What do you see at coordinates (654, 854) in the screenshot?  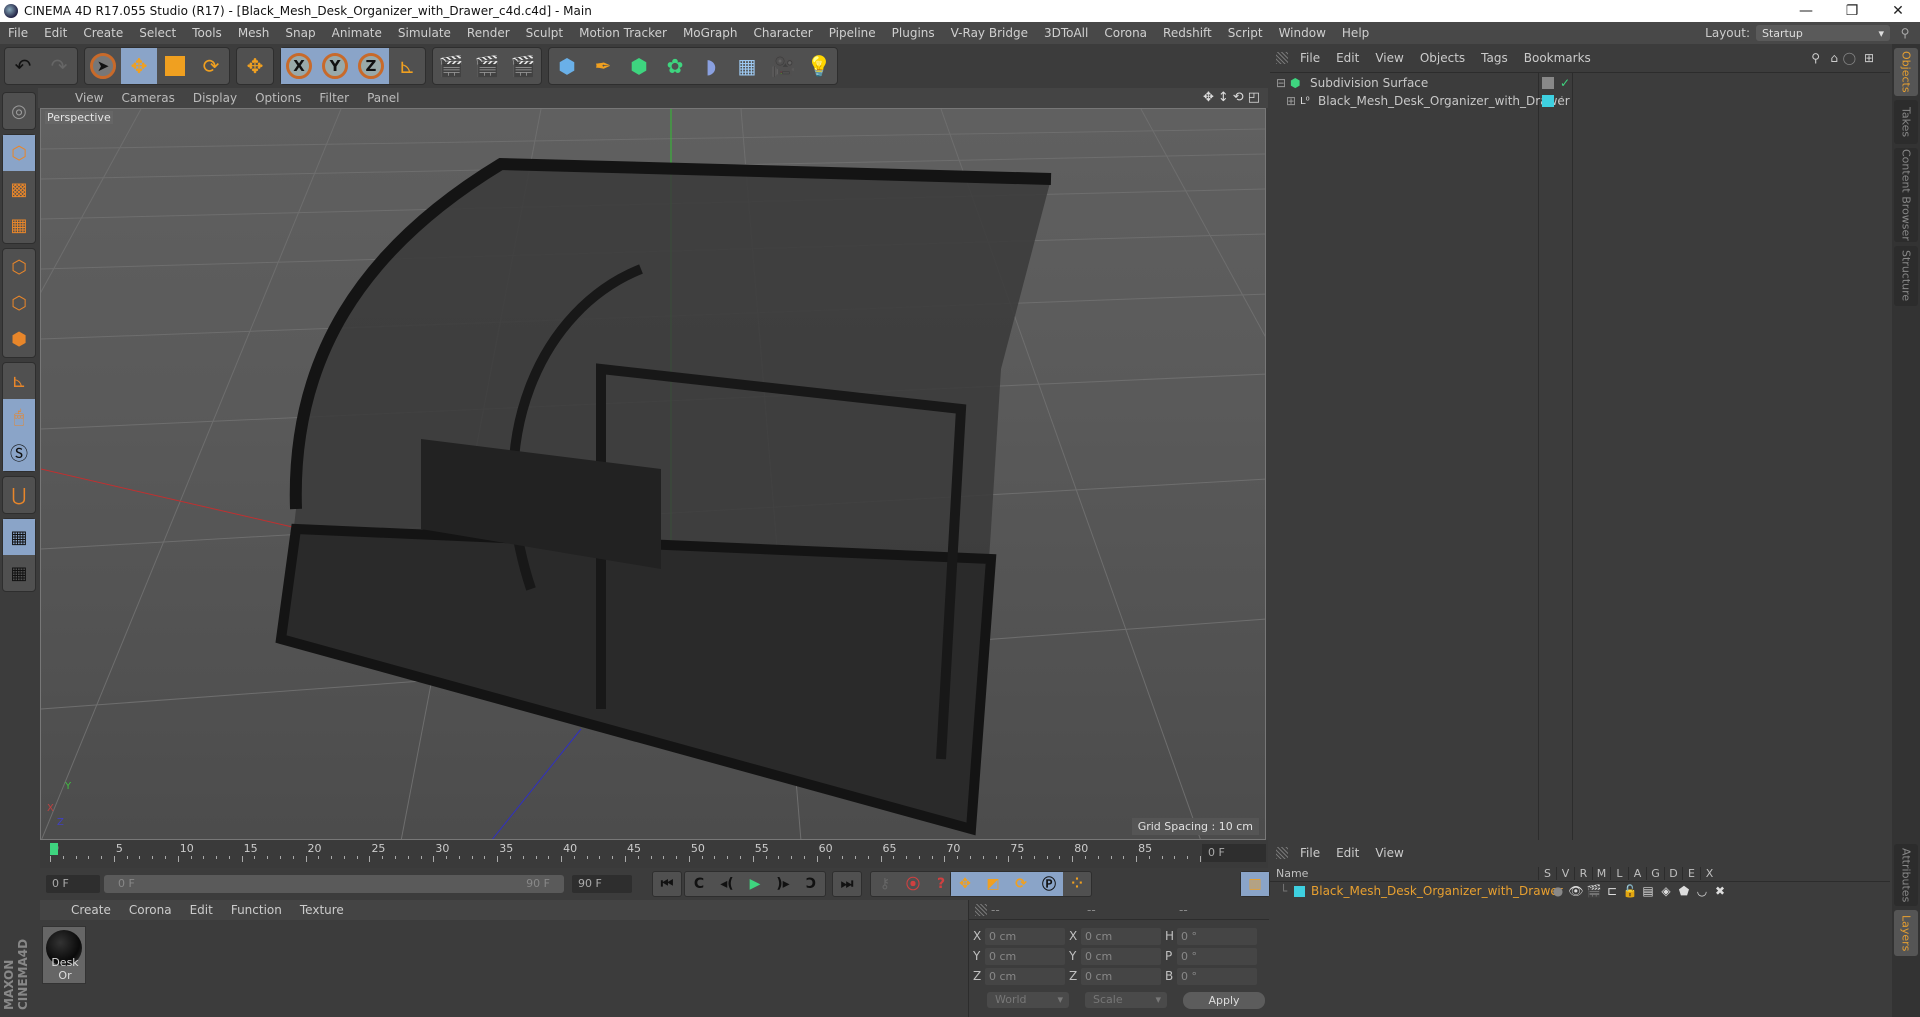 I see `timeline-ruler: 051015202530354045505560657075808590 0 F` at bounding box center [654, 854].